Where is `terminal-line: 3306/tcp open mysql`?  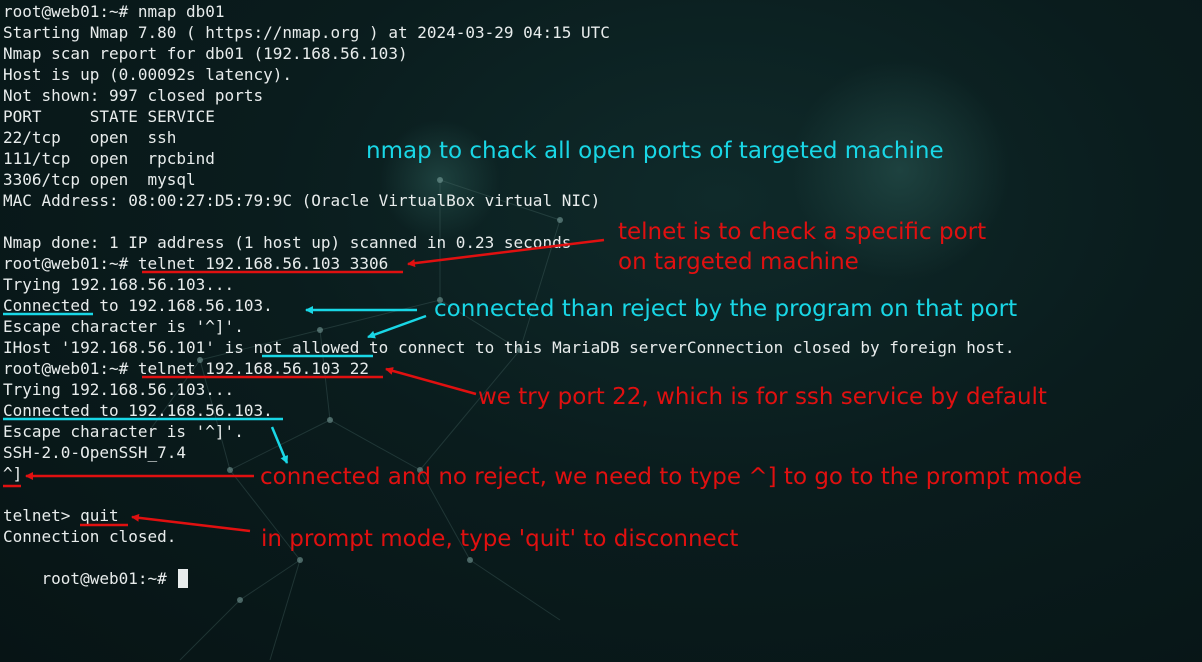
terminal-line: 3306/tcp open mysql is located at coordinates (99, 179).